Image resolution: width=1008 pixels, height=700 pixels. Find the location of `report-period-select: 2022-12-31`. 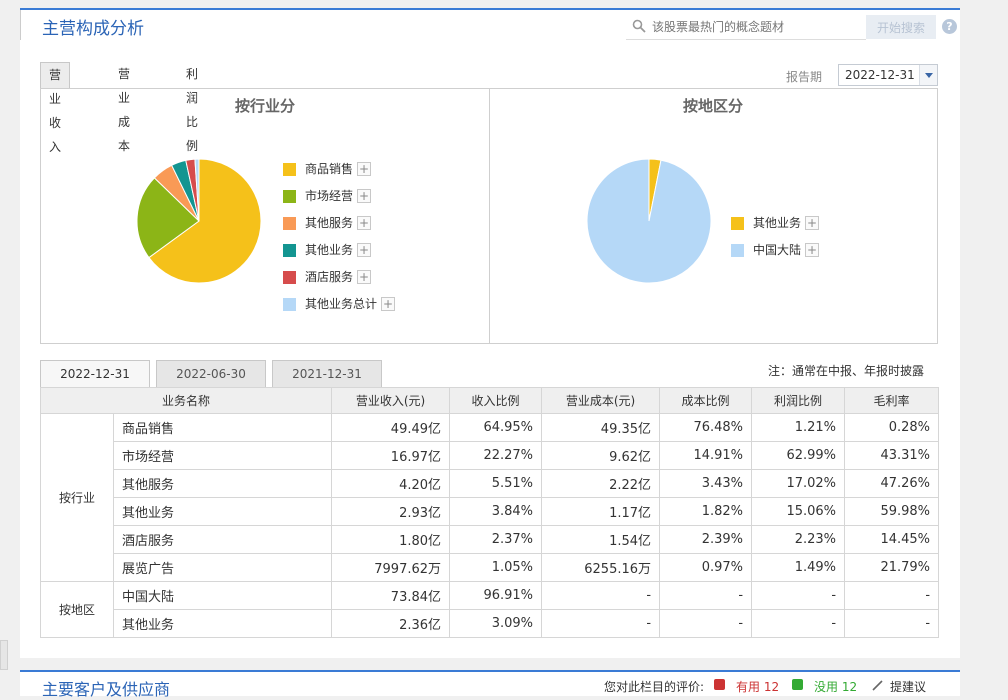

report-period-select: 2022-12-31 is located at coordinates (888, 75).